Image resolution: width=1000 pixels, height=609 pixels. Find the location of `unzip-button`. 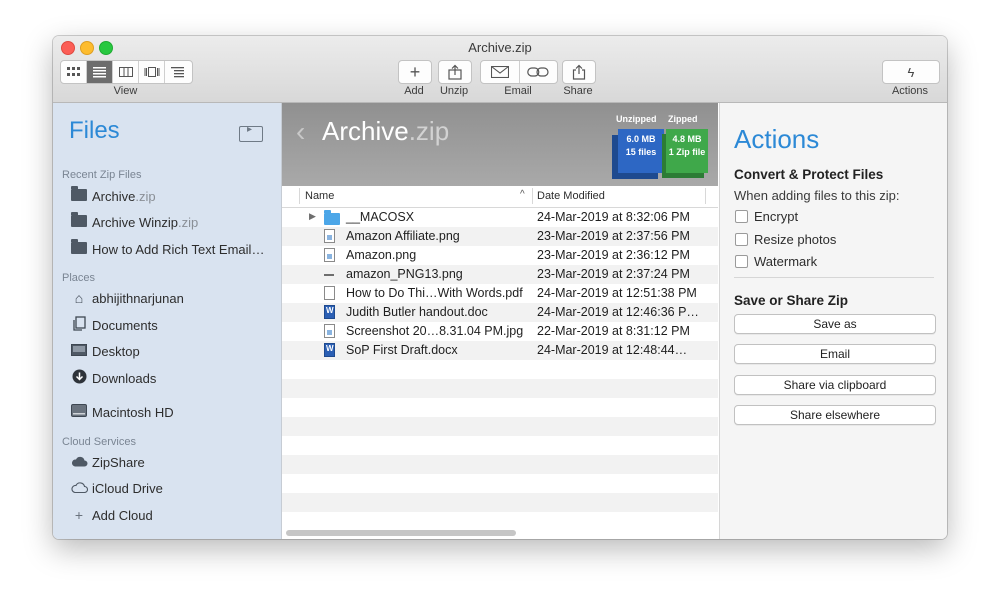

unzip-button is located at coordinates (455, 72).